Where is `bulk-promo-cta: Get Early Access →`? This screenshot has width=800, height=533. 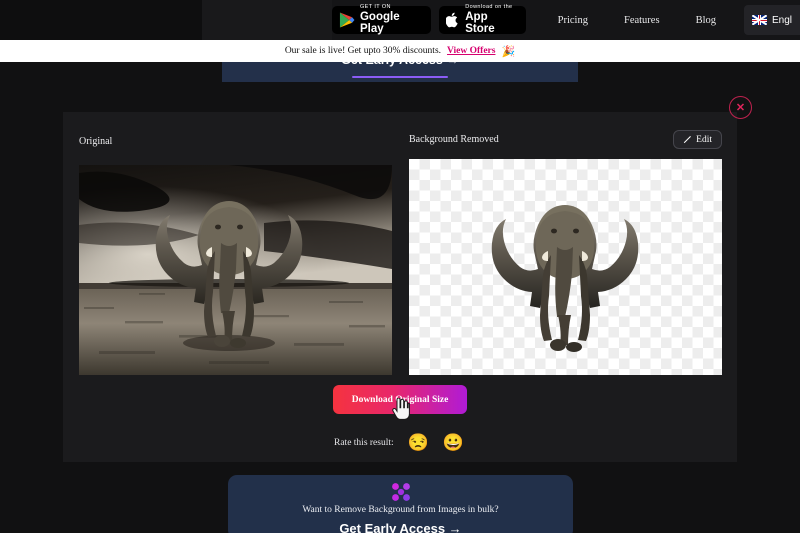 bulk-promo-cta: Get Early Access → is located at coordinates (400, 527).